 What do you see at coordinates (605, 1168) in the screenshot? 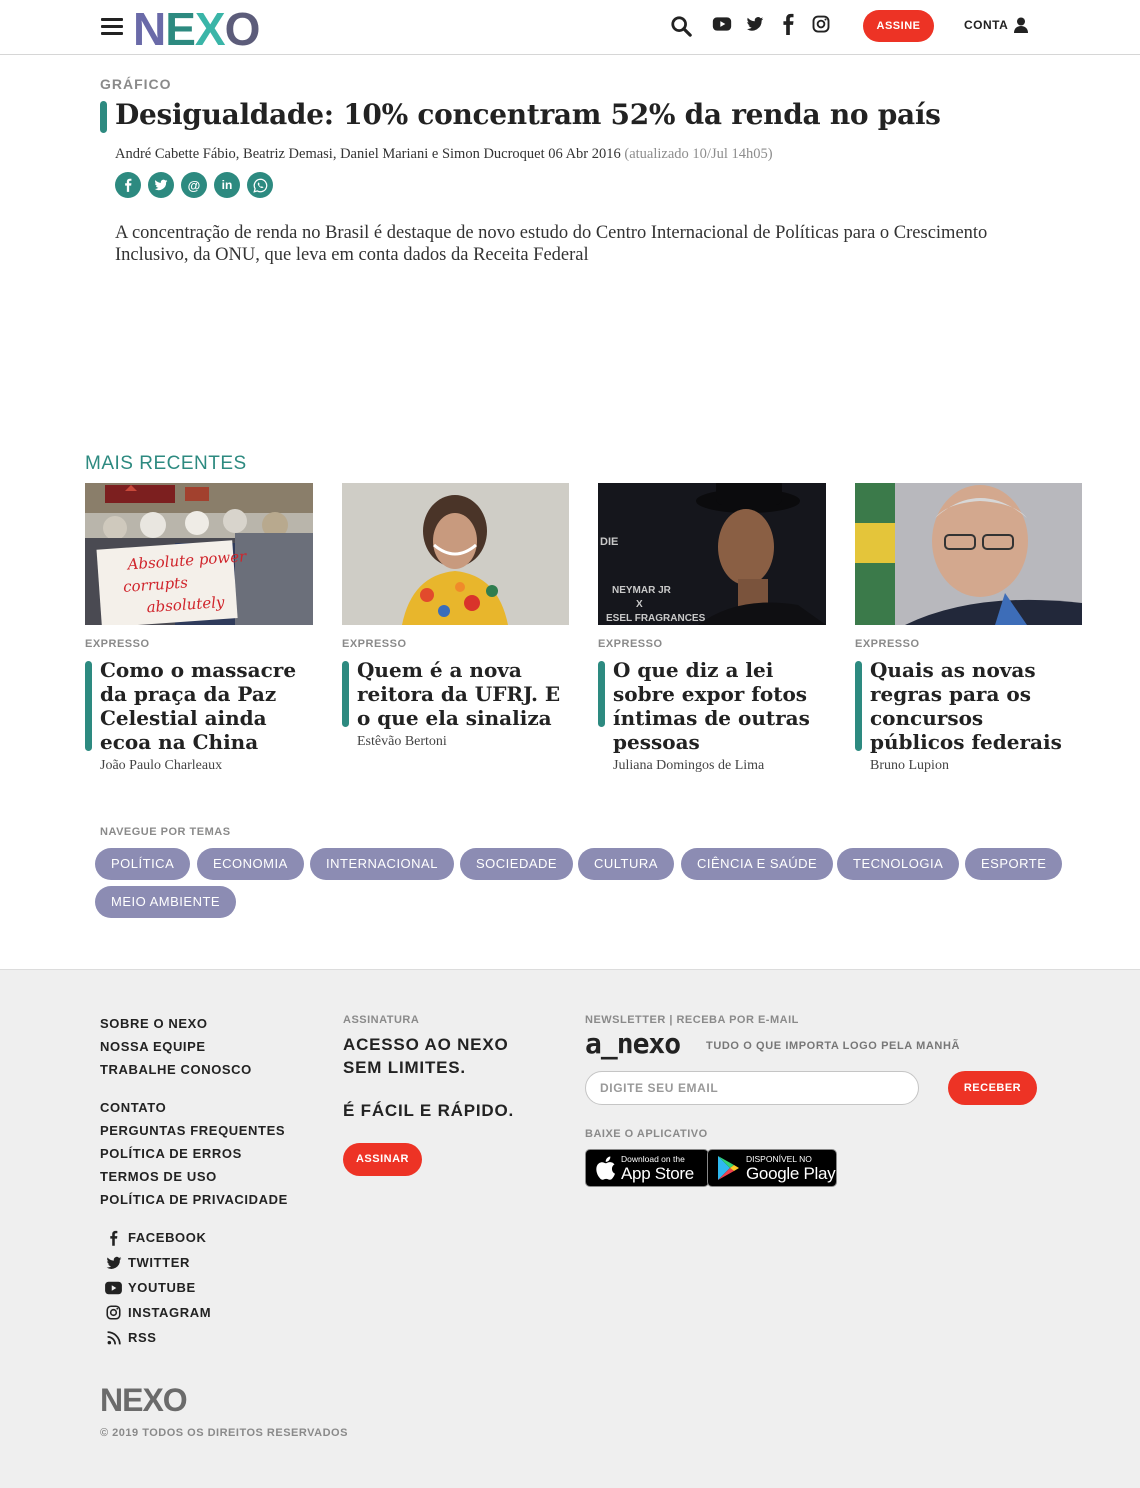
I see `apple-icon` at bounding box center [605, 1168].